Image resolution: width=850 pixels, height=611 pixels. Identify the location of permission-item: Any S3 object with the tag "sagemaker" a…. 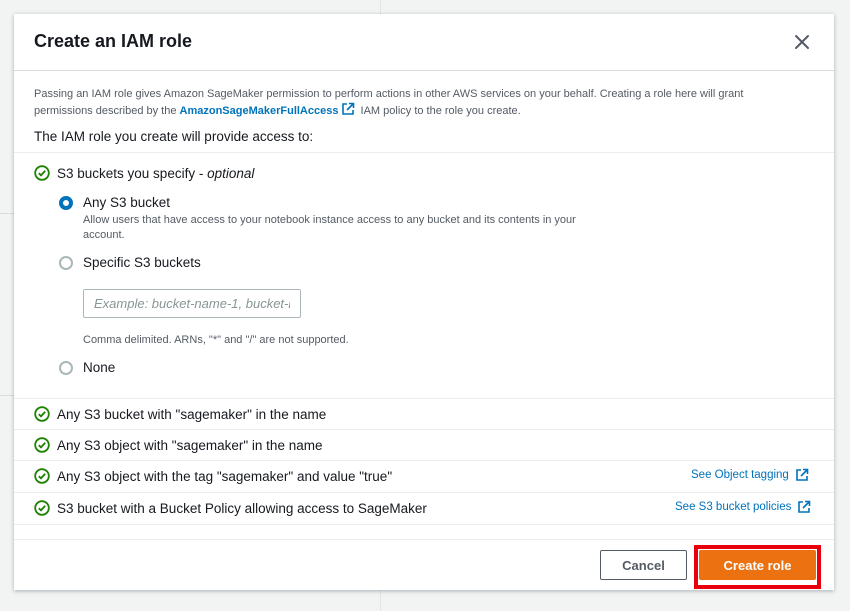
(213, 476).